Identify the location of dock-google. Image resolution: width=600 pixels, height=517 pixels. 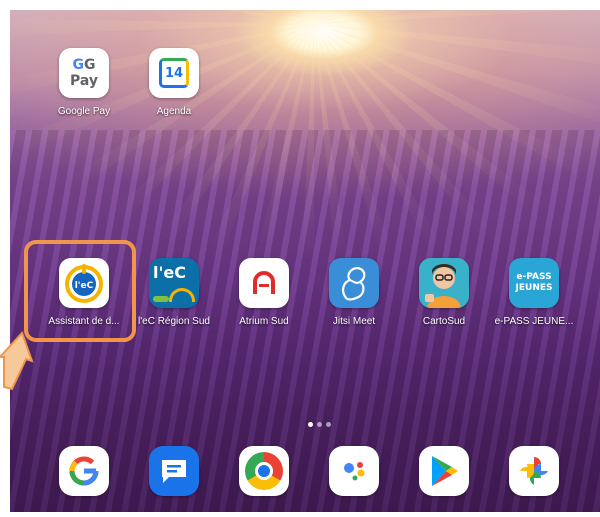
(84, 471).